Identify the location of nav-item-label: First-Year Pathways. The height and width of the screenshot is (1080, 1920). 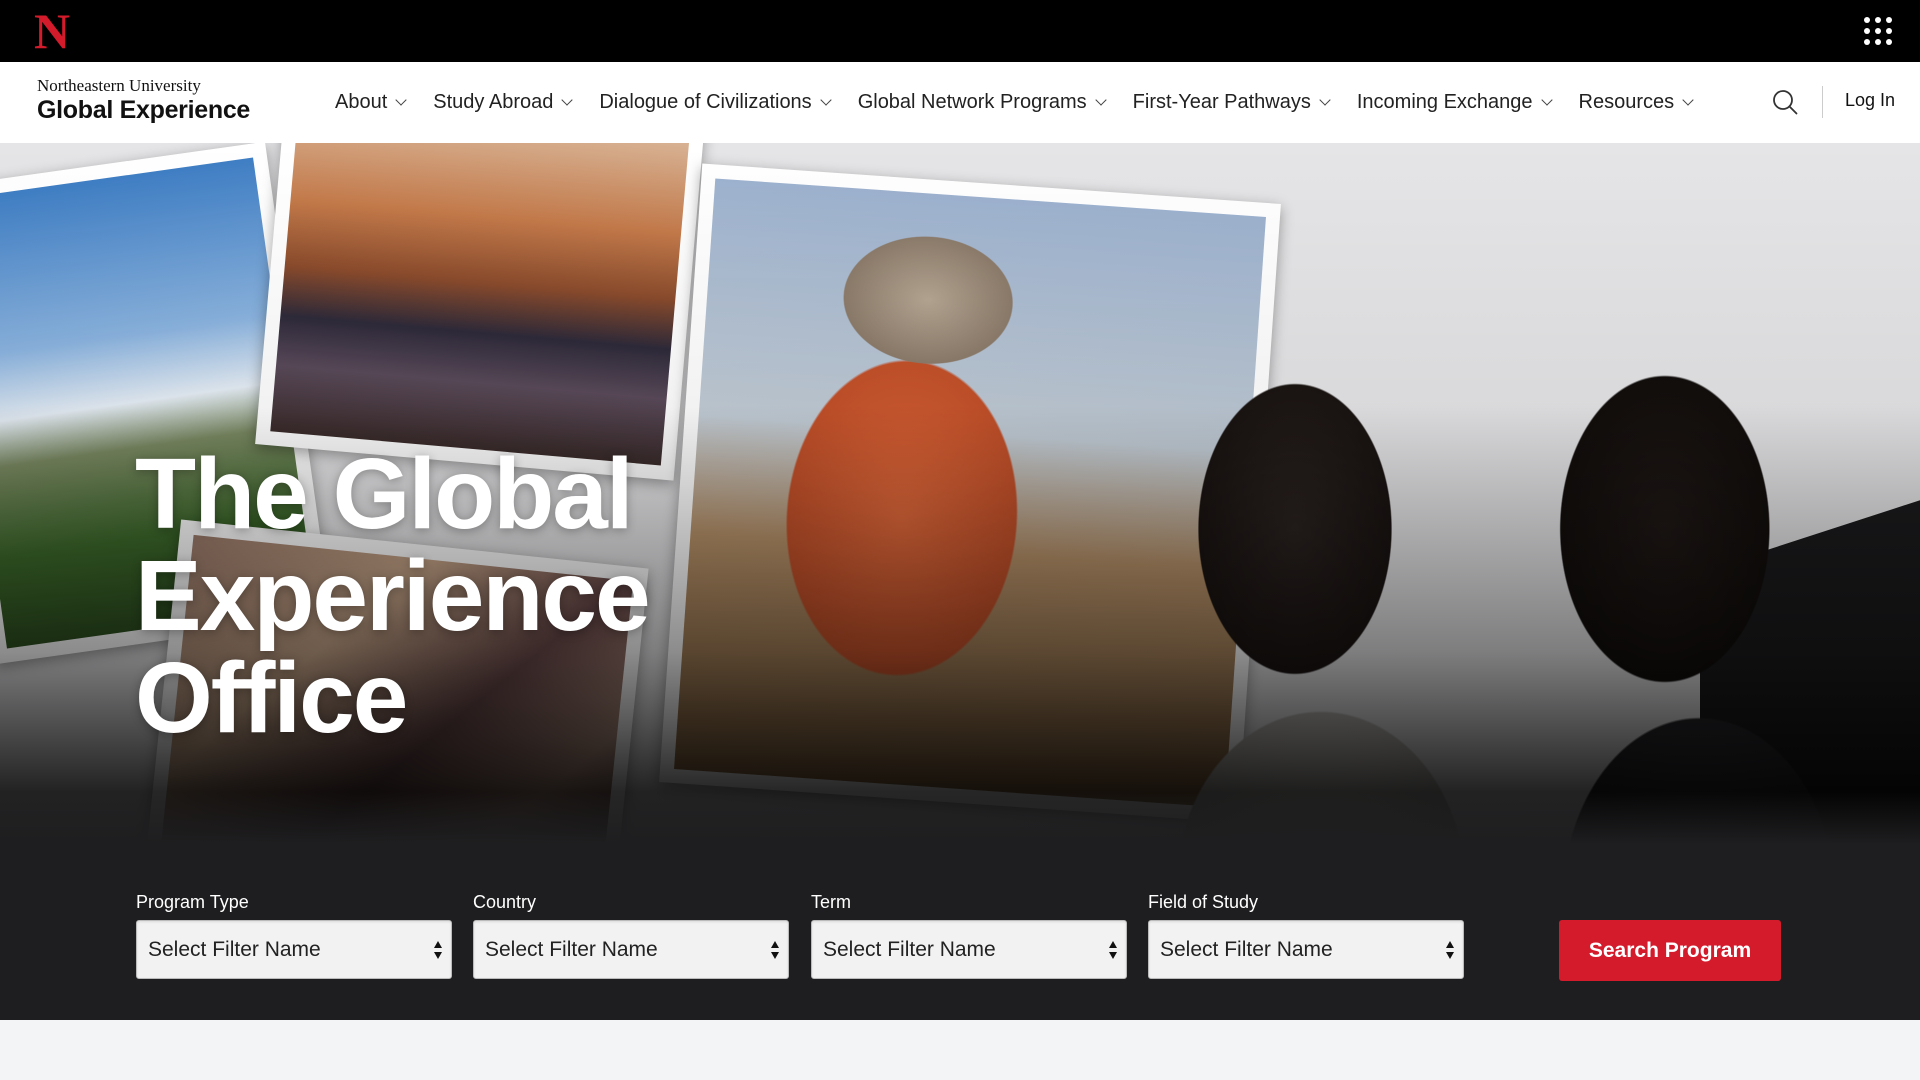
(1221, 102).